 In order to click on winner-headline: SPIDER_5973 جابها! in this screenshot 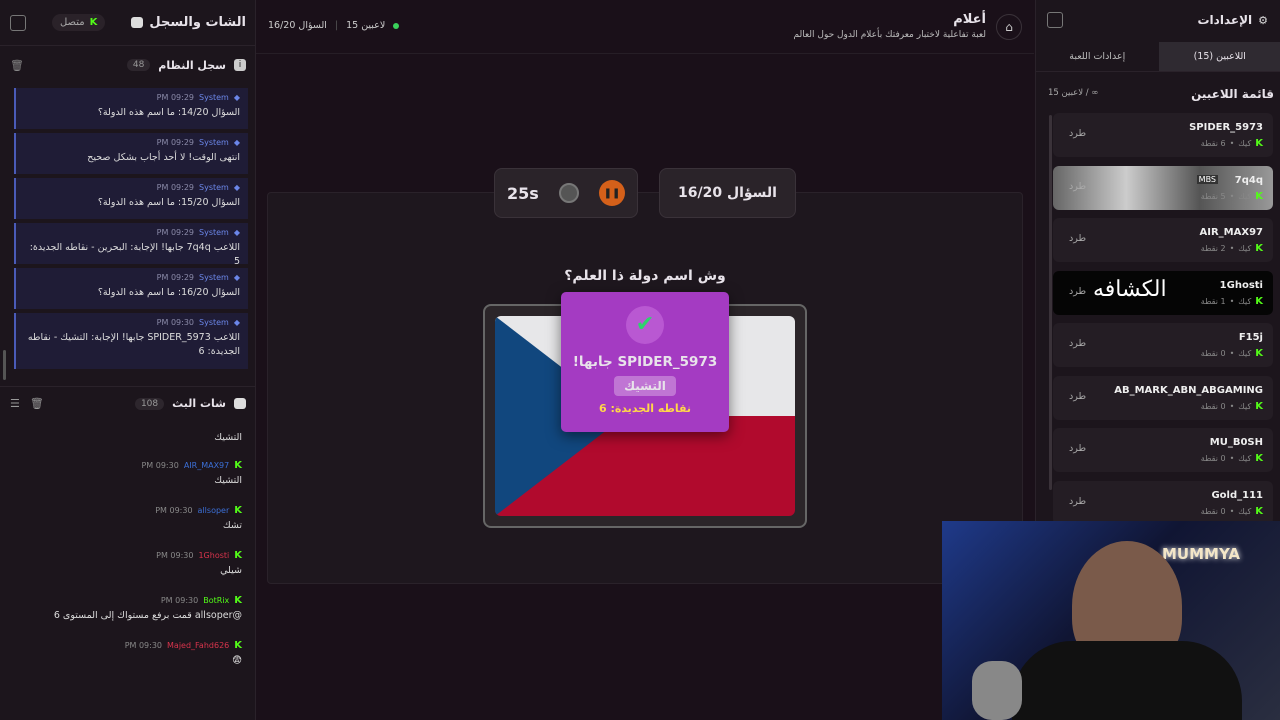, I will do `click(645, 362)`.